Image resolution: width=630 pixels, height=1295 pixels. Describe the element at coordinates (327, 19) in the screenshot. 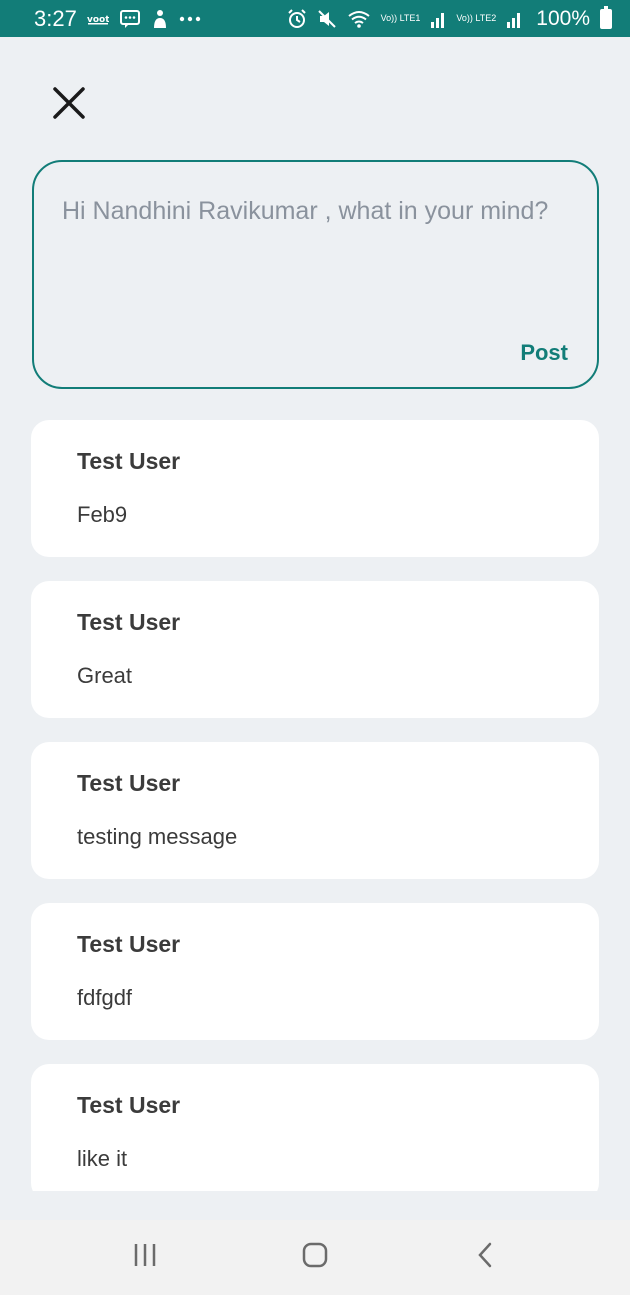

I see `mute-icon` at that location.